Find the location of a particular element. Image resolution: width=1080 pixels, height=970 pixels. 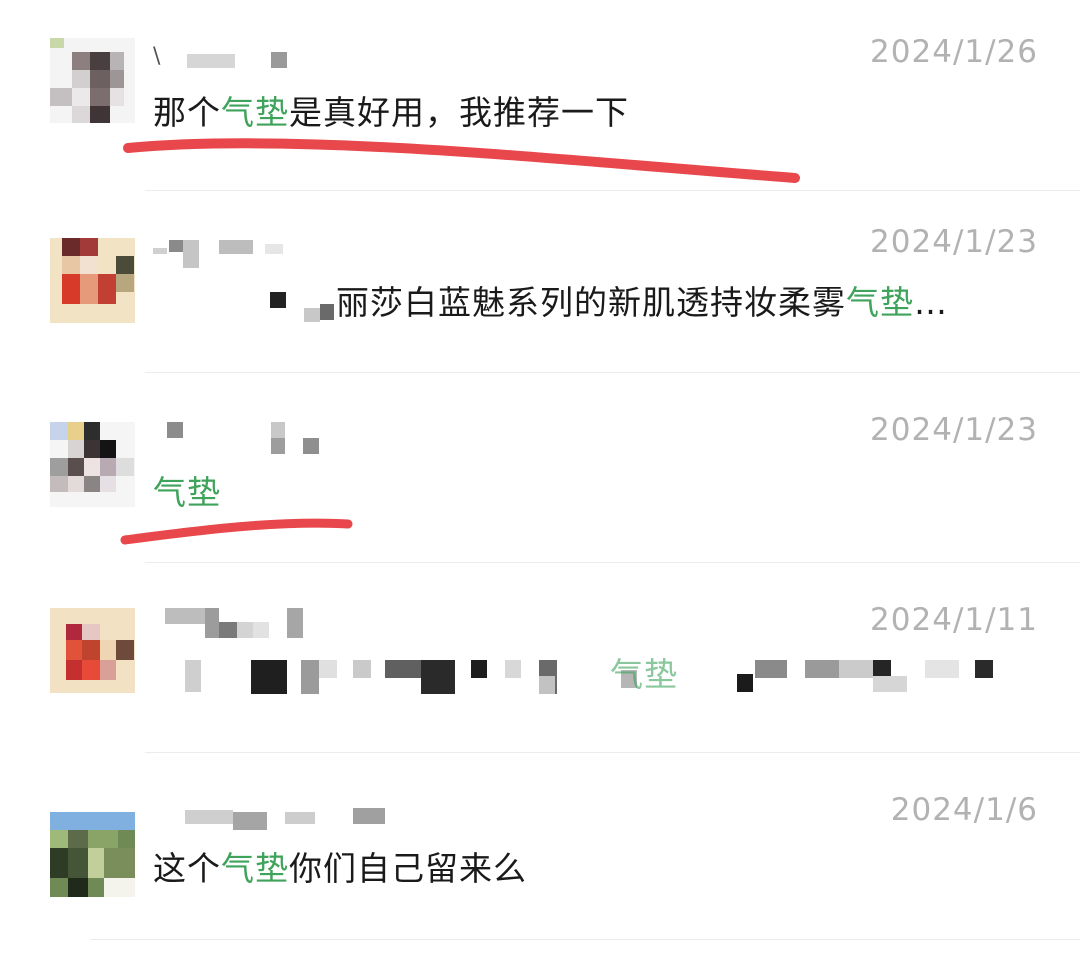

timestamp: 2024/1/26 is located at coordinates (954, 52).